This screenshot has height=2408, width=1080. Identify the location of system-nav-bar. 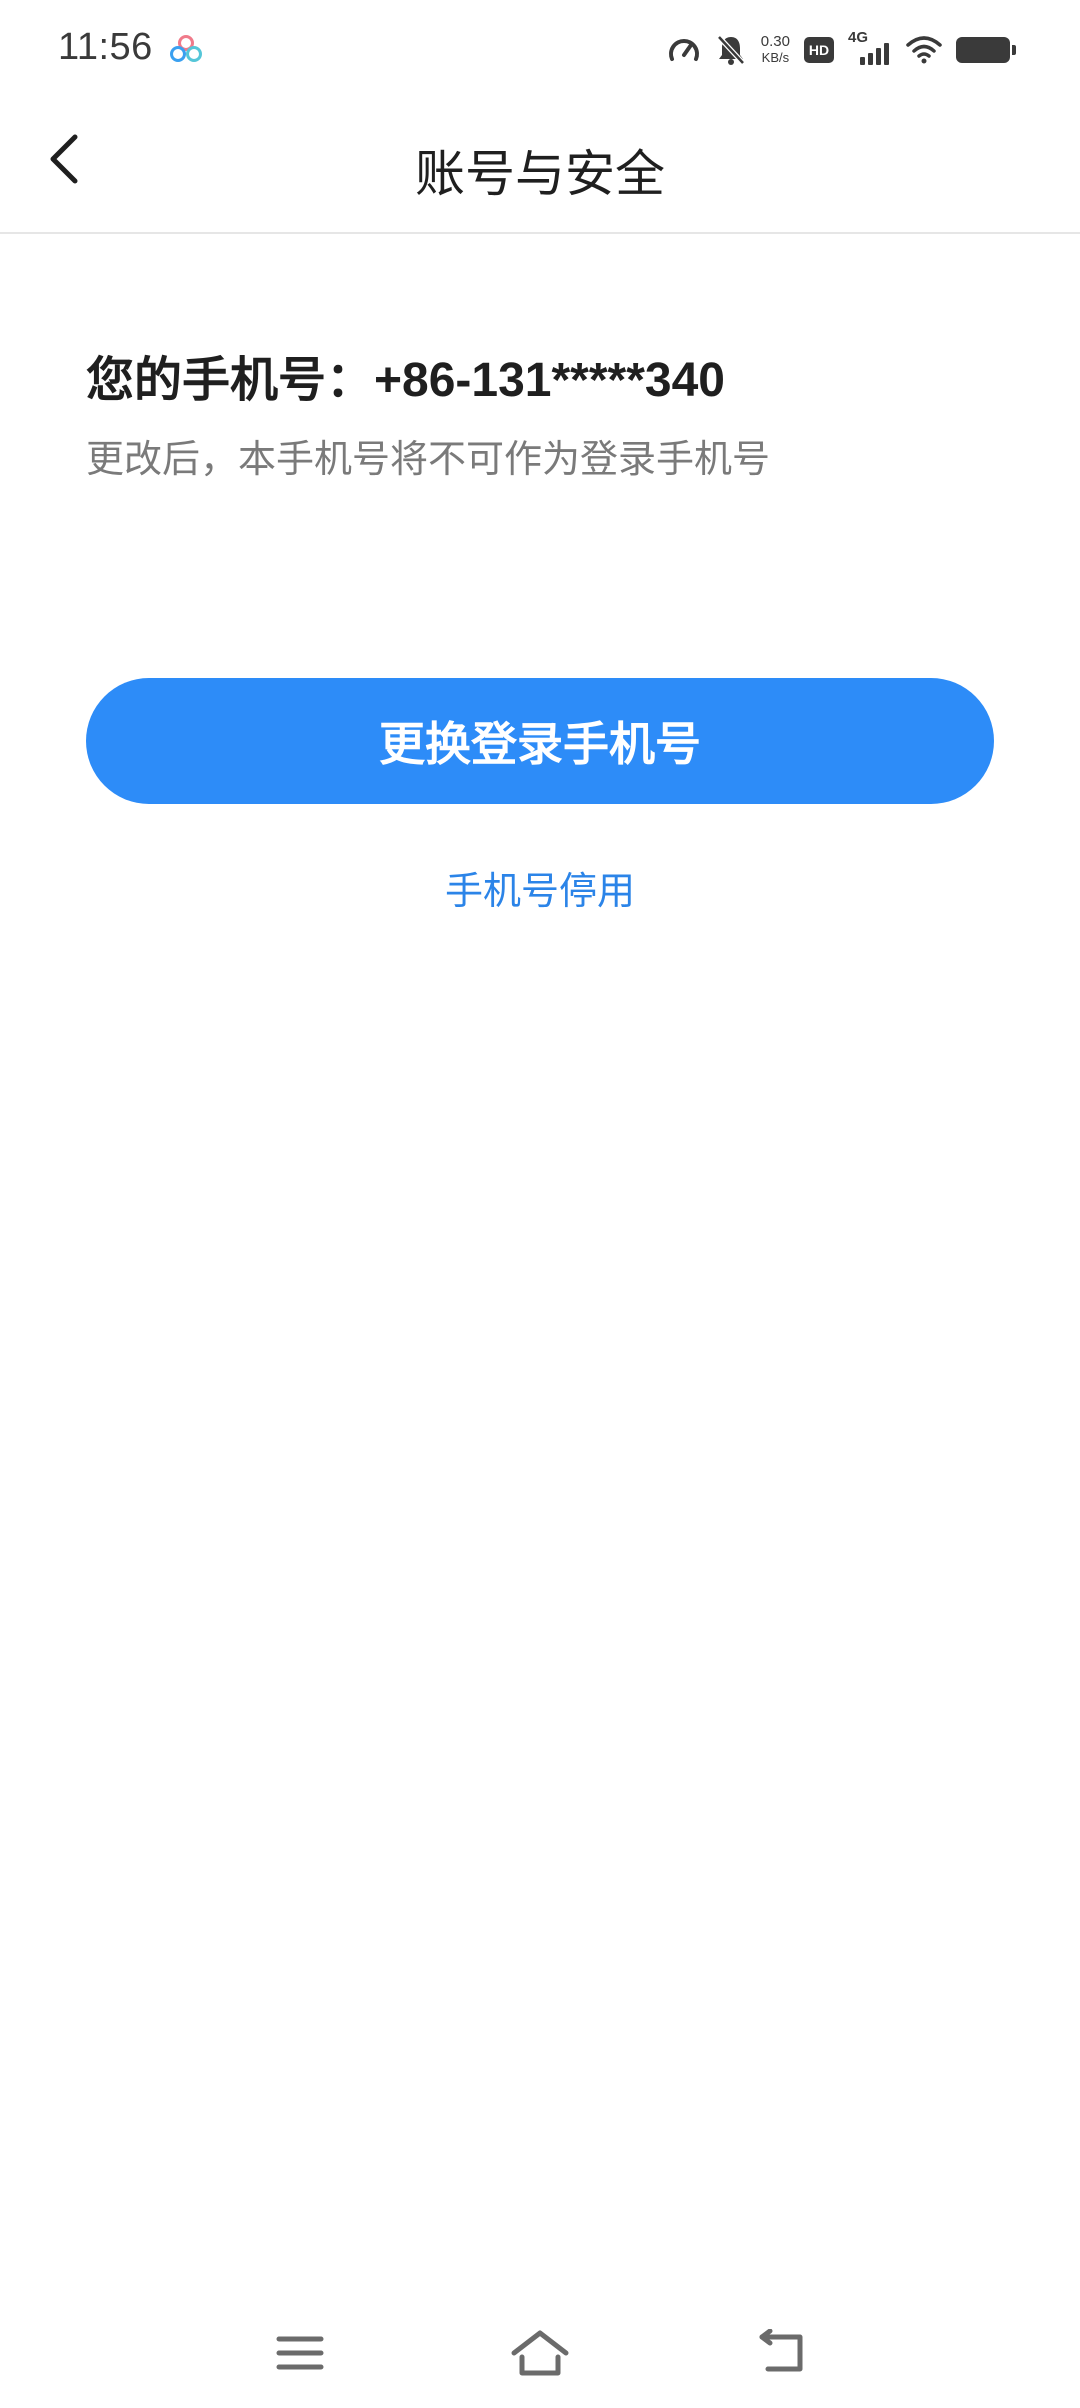
(540, 2353).